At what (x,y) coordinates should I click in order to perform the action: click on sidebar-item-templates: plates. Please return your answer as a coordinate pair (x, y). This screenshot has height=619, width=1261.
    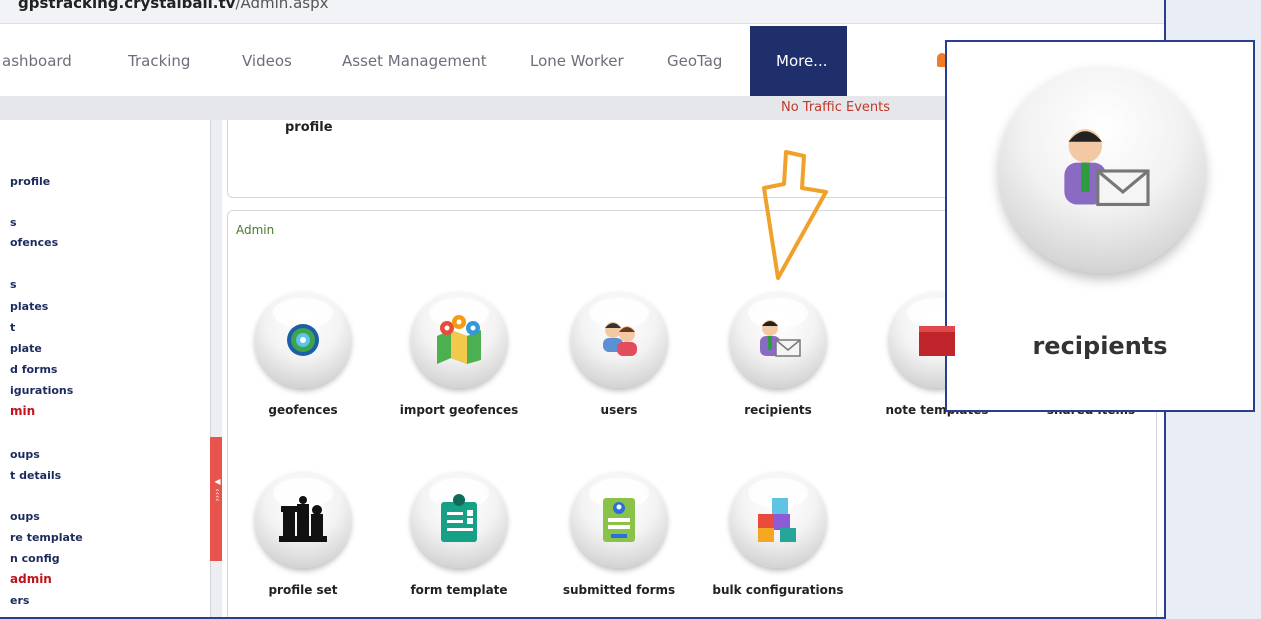
    Looking at the image, I should click on (29, 306).